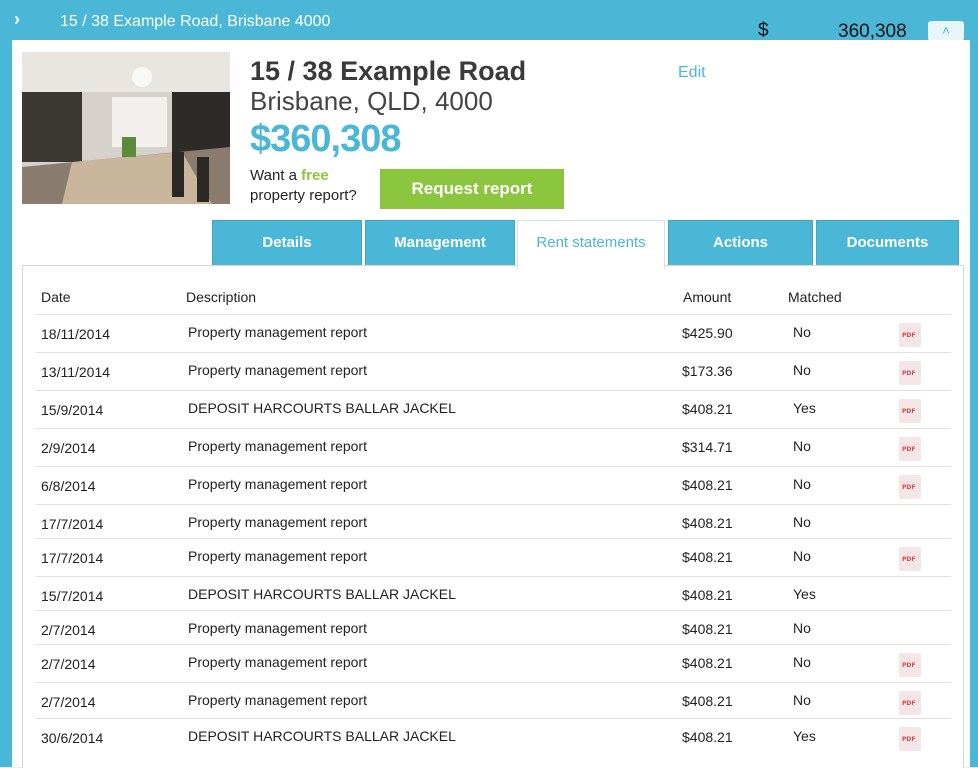 The height and width of the screenshot is (768, 978). What do you see at coordinates (303, 186) in the screenshot?
I see `free-report-prompt: Want a free property report?` at bounding box center [303, 186].